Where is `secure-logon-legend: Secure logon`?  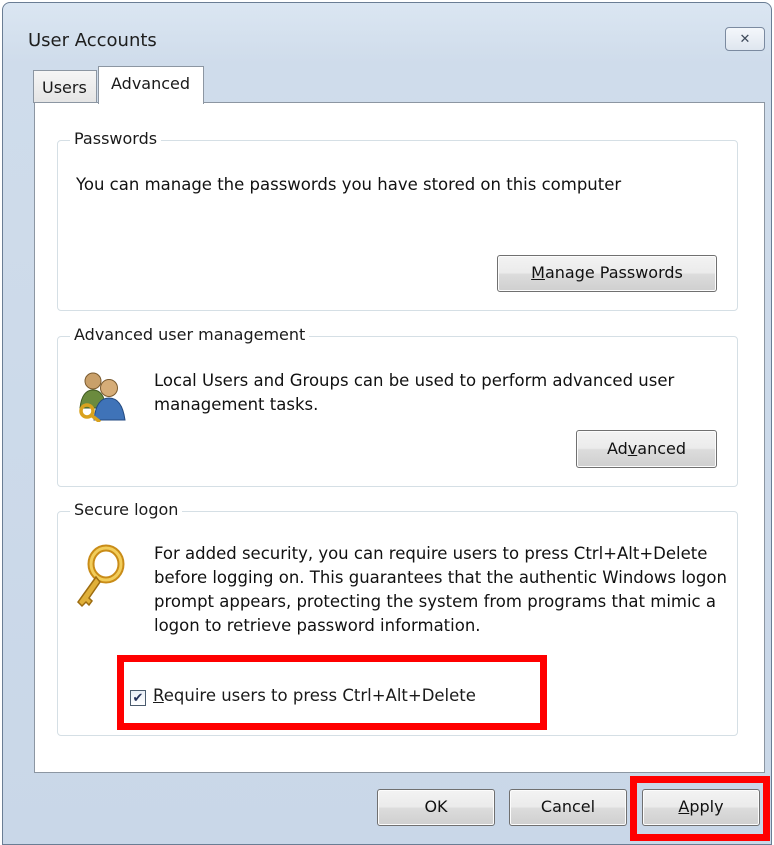 secure-logon-legend: Secure logon is located at coordinates (126, 509).